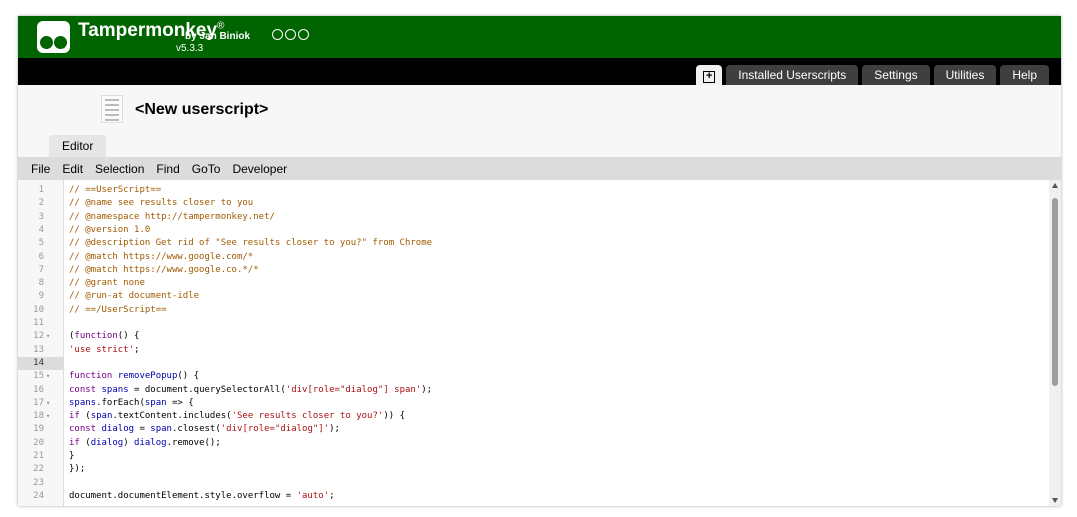 This screenshot has height=517, width=1077. Describe the element at coordinates (41, 190) in the screenshot. I see `line-number: 1` at that location.